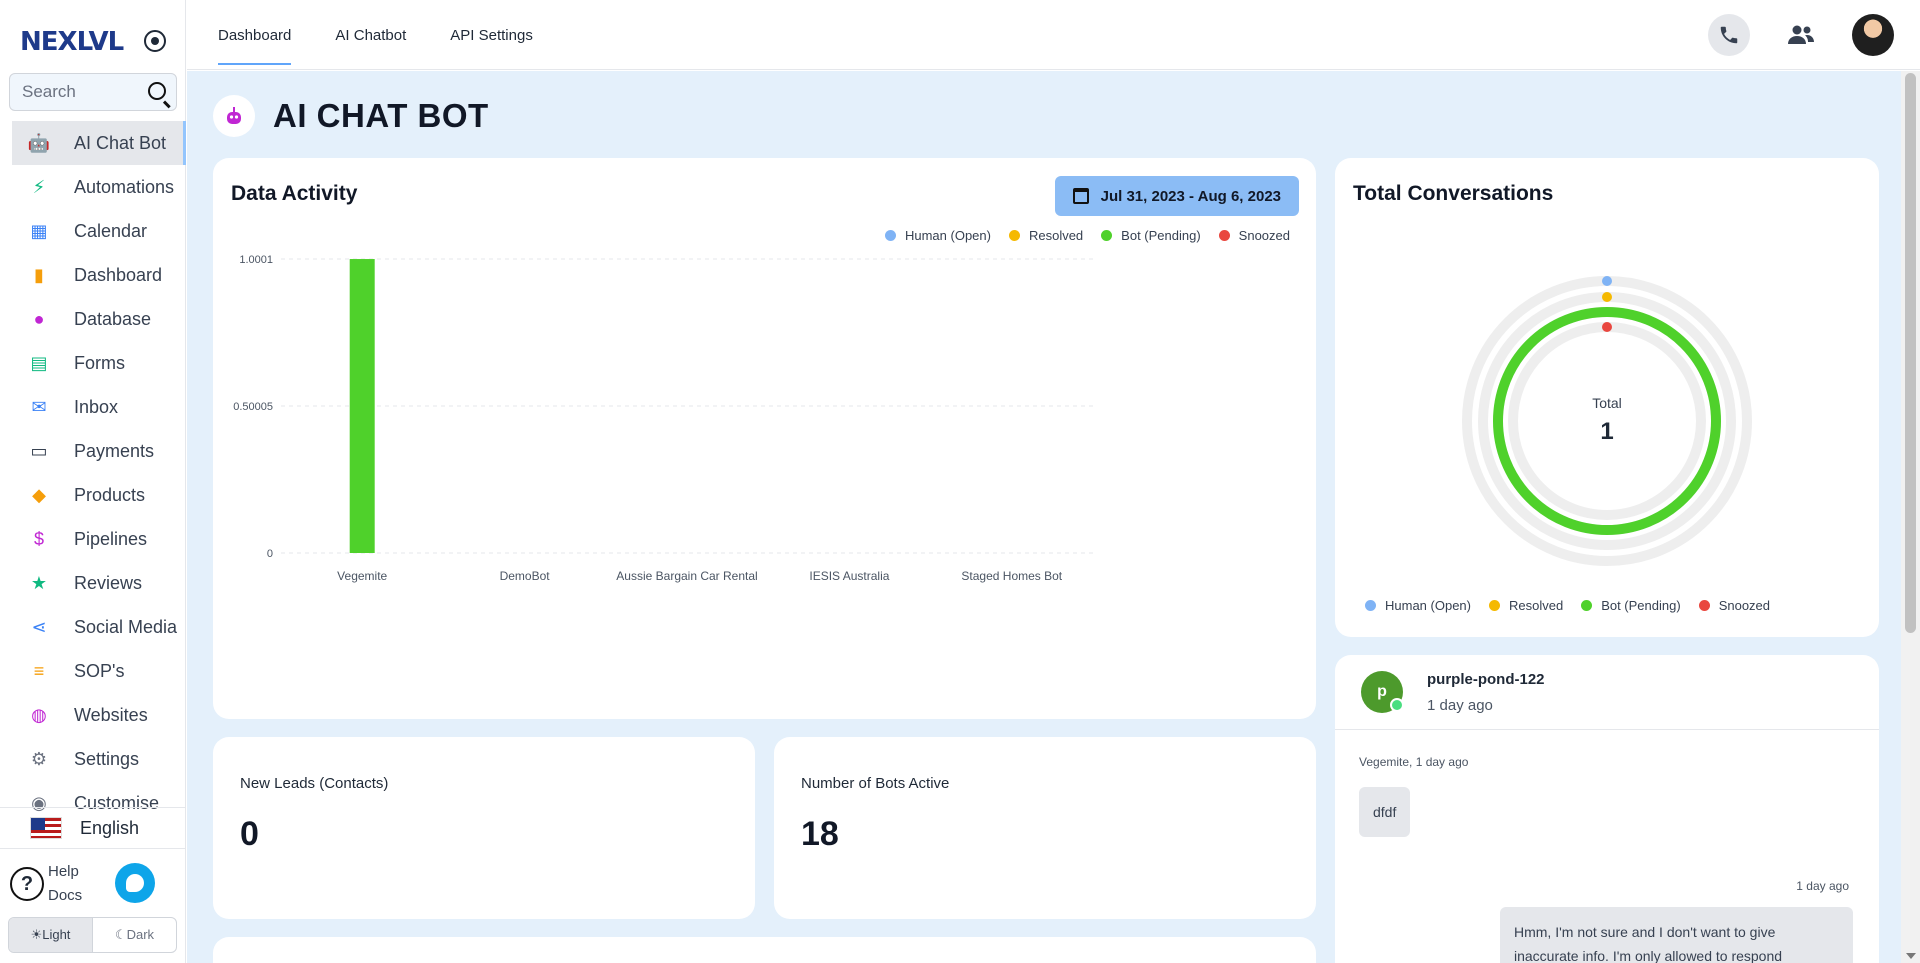 The width and height of the screenshot is (1920, 963). What do you see at coordinates (39, 450) in the screenshot?
I see `card-icon: ▭` at bounding box center [39, 450].